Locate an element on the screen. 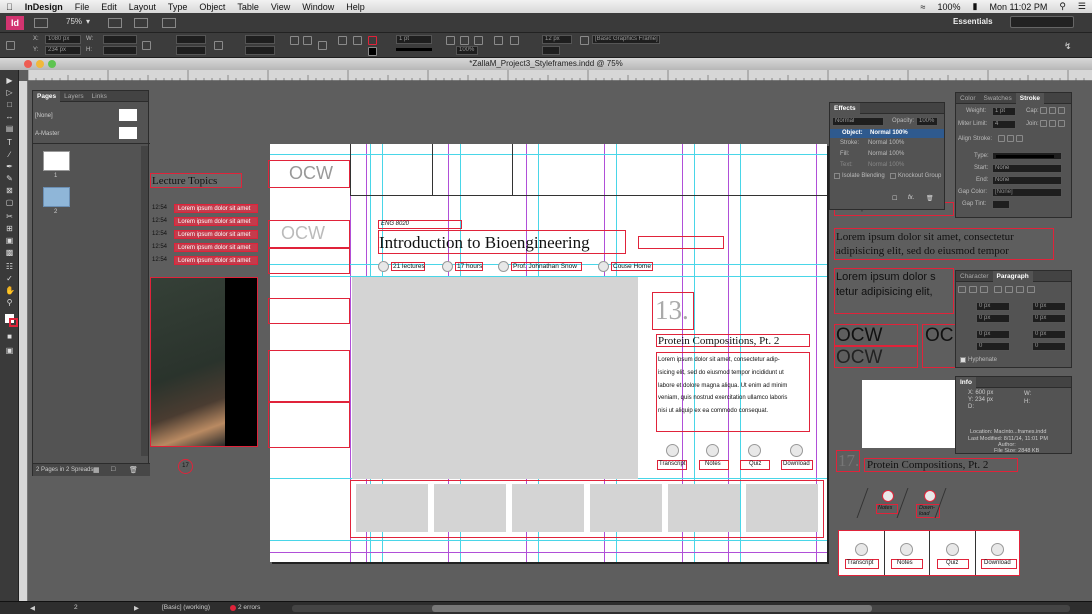  effects-row-object: Object: Normal 100% is located at coordinates (887, 133).